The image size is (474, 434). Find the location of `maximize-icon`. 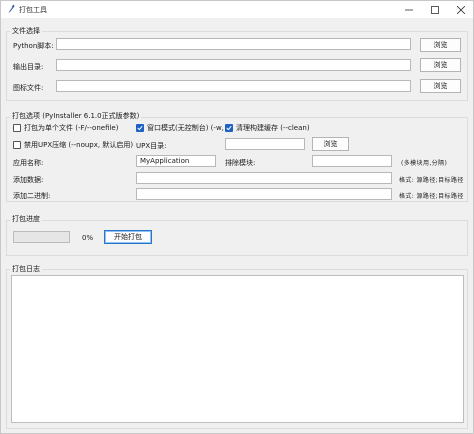

maximize-icon is located at coordinates (435, 9).